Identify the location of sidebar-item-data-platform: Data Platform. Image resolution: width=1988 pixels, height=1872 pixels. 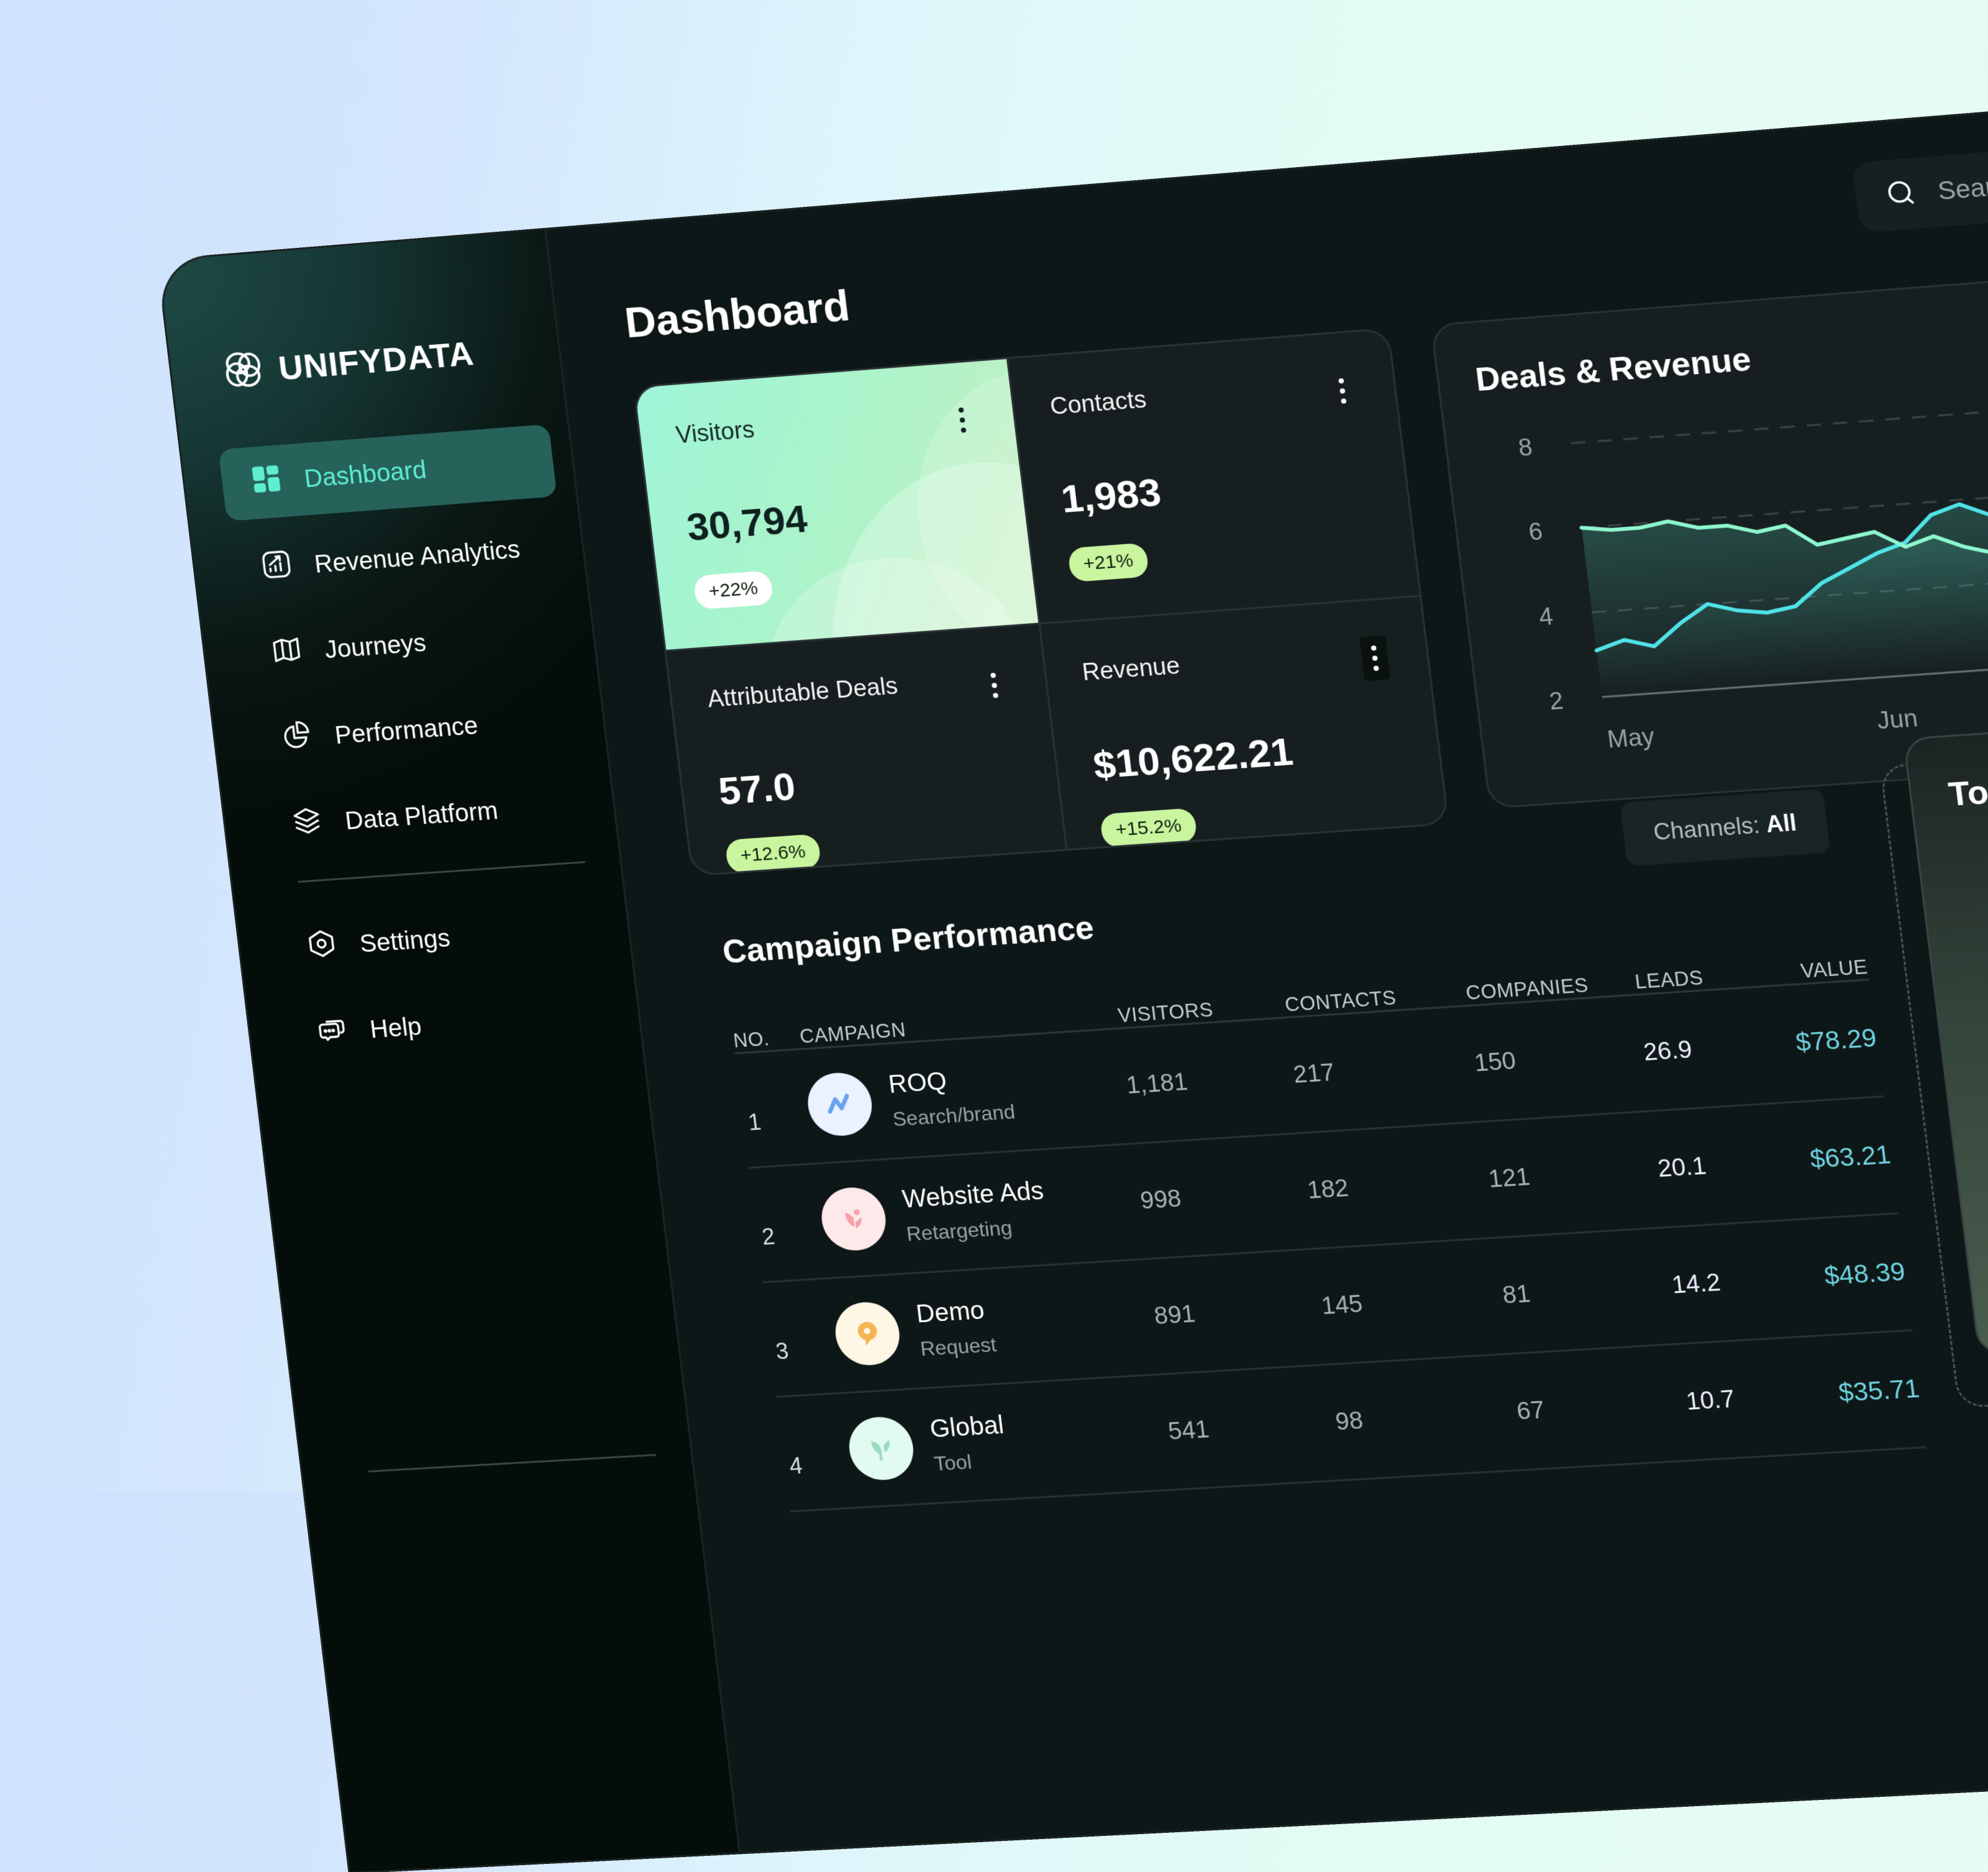
(429, 816).